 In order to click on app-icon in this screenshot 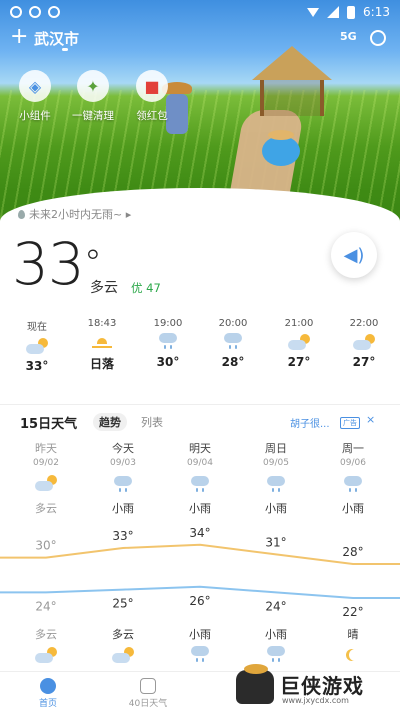, I will do `click(54, 12)`.